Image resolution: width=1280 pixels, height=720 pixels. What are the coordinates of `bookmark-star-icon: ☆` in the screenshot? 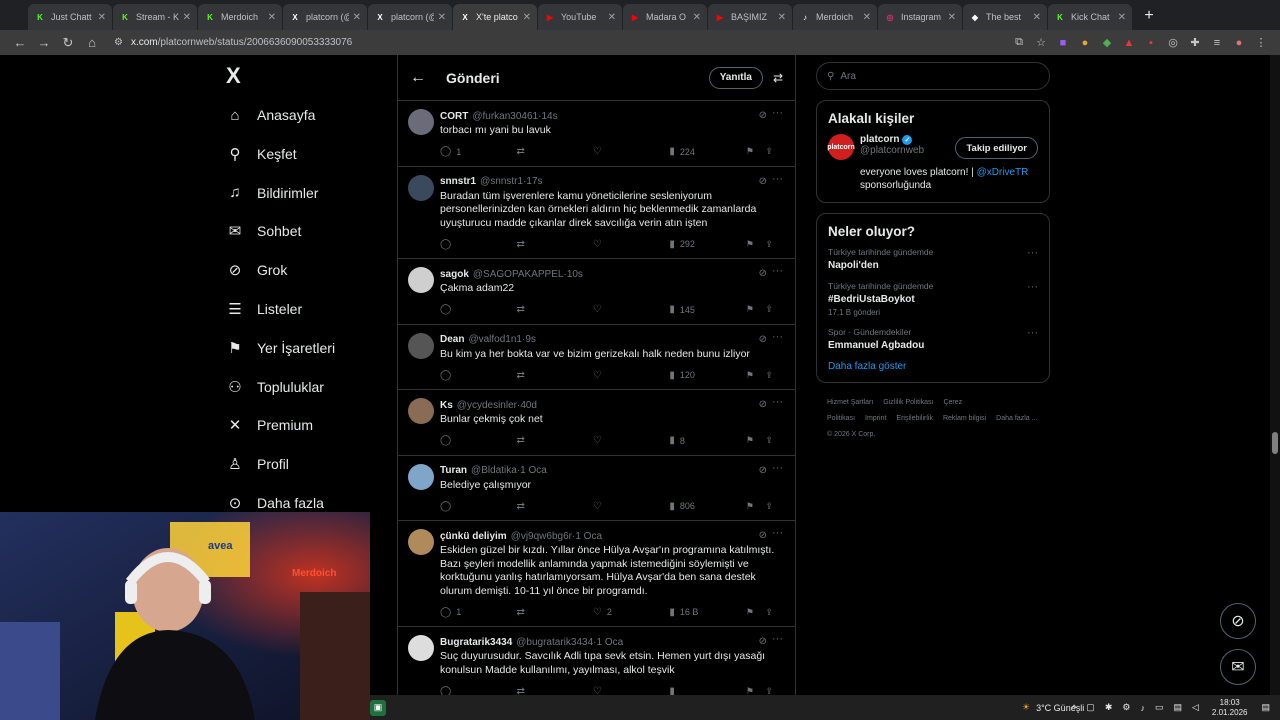 It's located at (1041, 42).